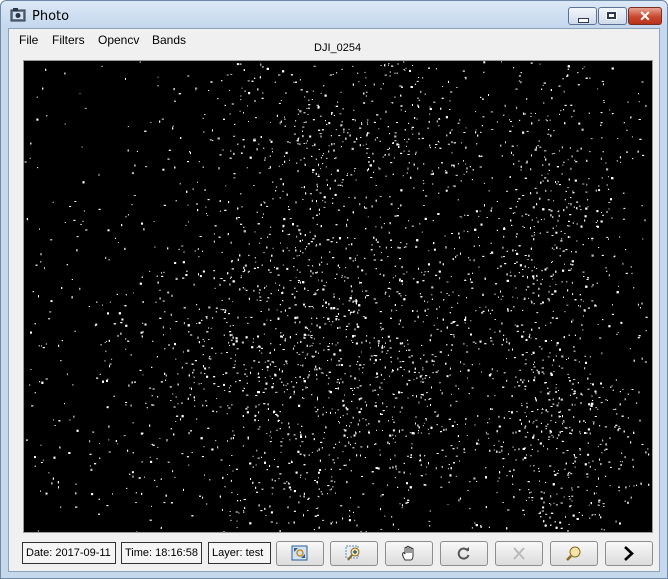 The height and width of the screenshot is (579, 668). I want to click on menu-opencv: Opencv, so click(118, 40).